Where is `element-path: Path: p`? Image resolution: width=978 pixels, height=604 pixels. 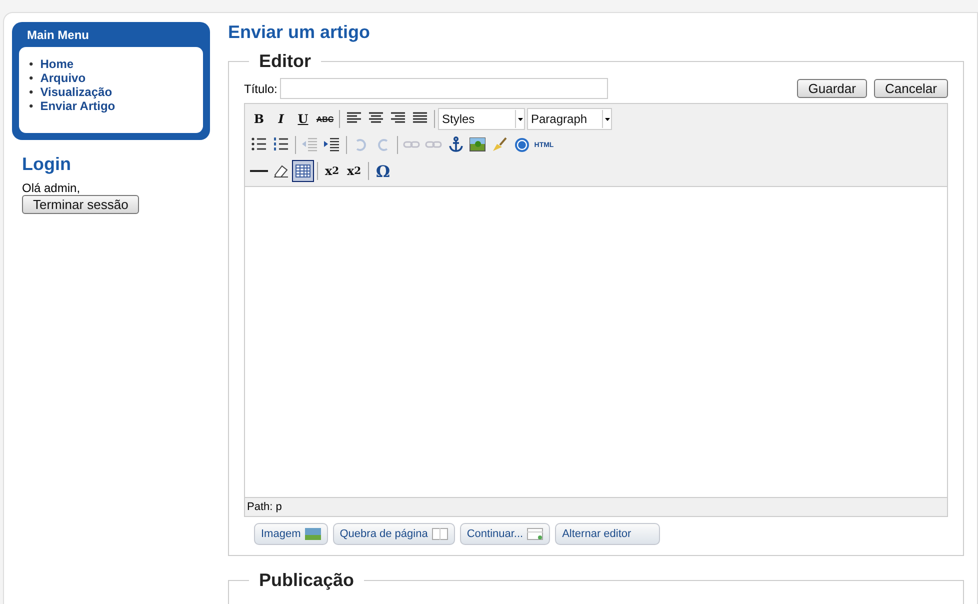
element-path: Path: p is located at coordinates (596, 507).